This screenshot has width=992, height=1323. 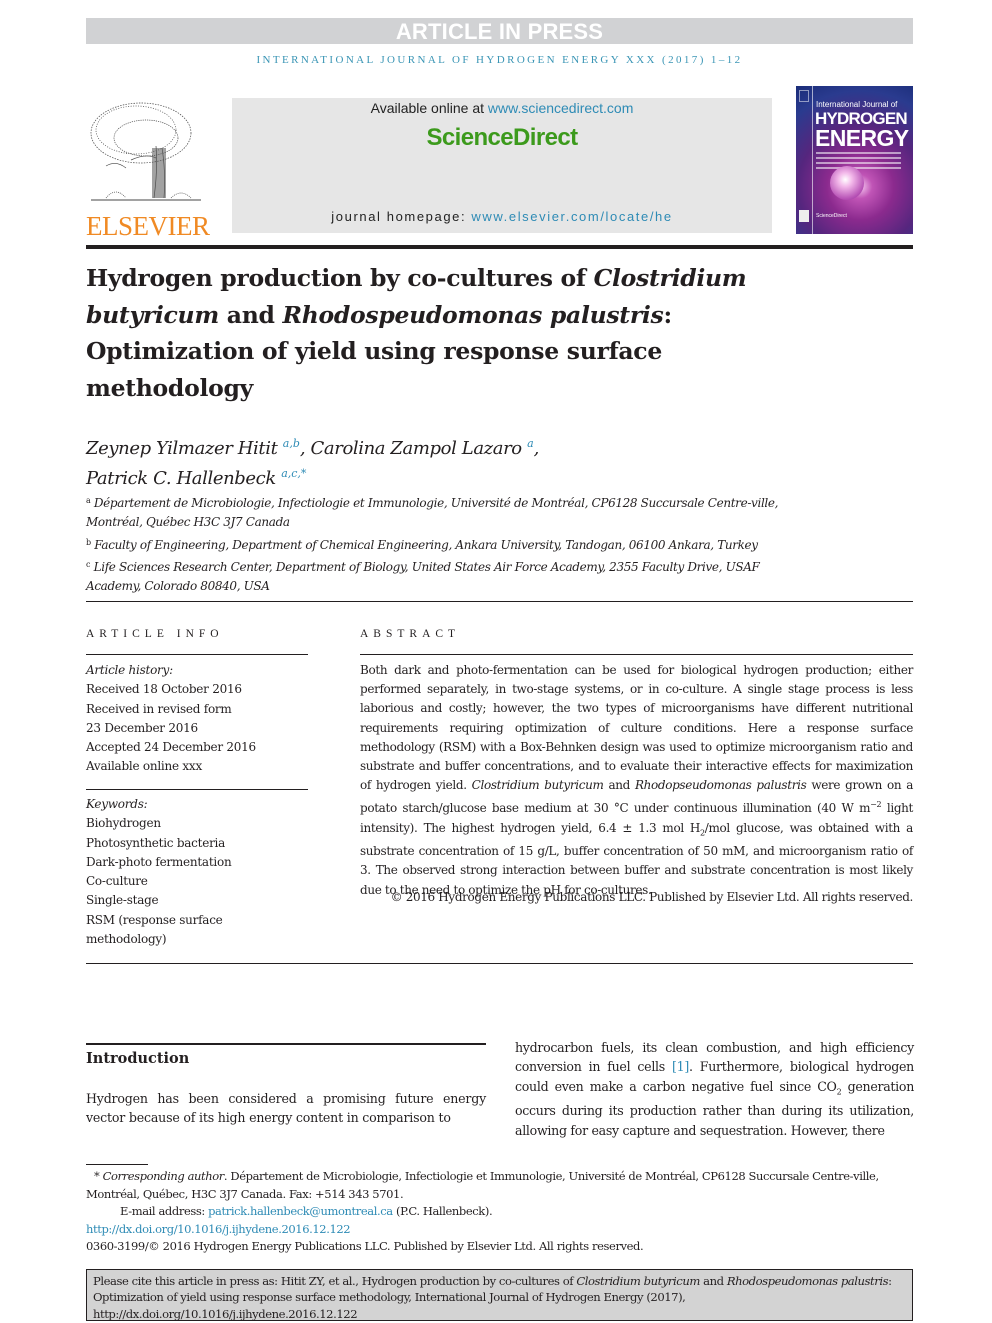 What do you see at coordinates (88, 500) in the screenshot?
I see `affiliation-key: a` at bounding box center [88, 500].